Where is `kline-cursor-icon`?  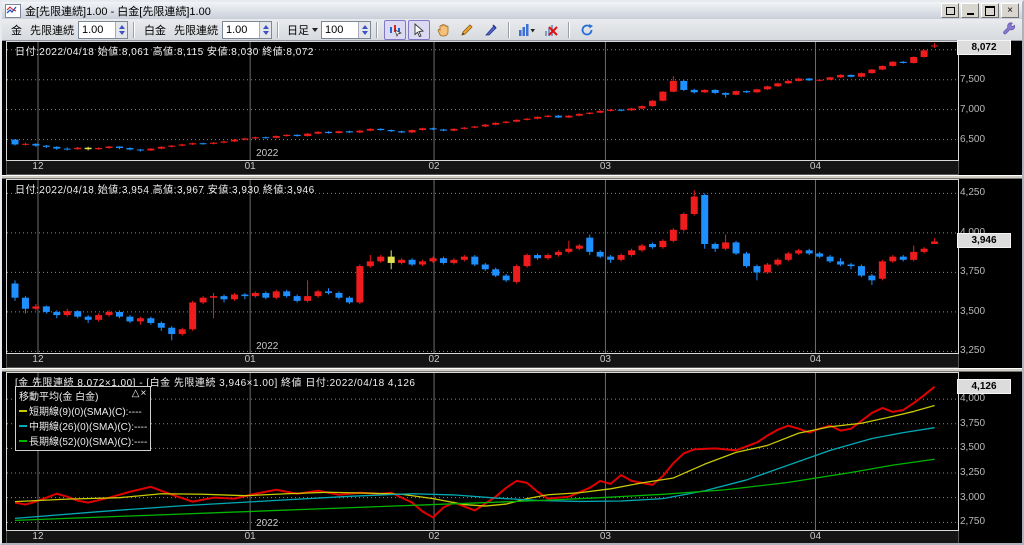 kline-cursor-icon is located at coordinates (395, 29).